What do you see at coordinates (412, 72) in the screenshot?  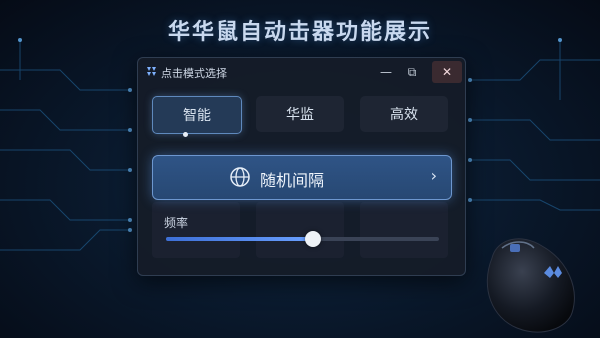 I see `restore-button: ⧉` at bounding box center [412, 72].